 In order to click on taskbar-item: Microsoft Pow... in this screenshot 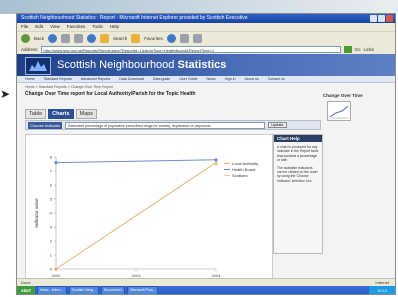, I will do `click(143, 290)`.